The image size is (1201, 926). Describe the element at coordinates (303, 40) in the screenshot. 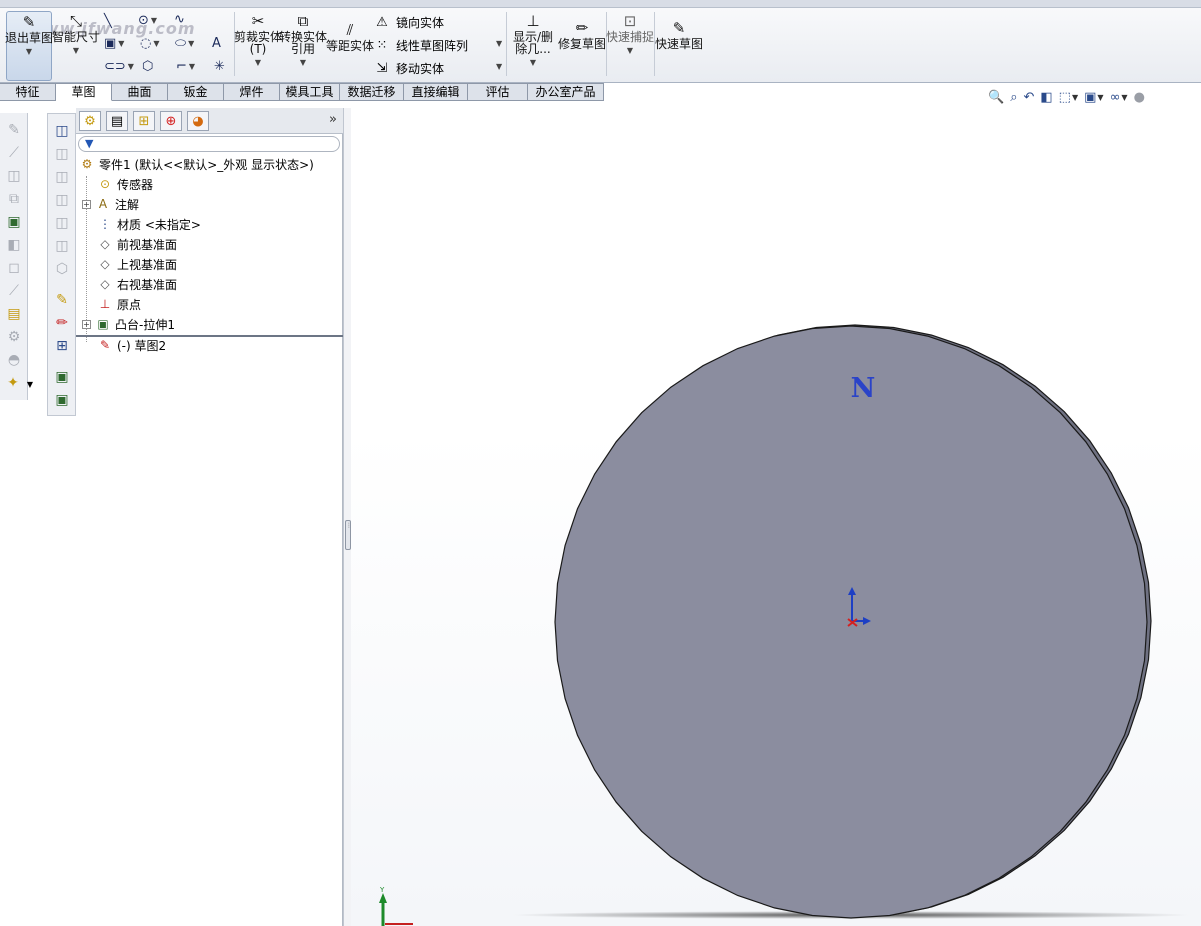

I see `convert-entities-button: ⧉ 转换实体引用 ▼` at that location.